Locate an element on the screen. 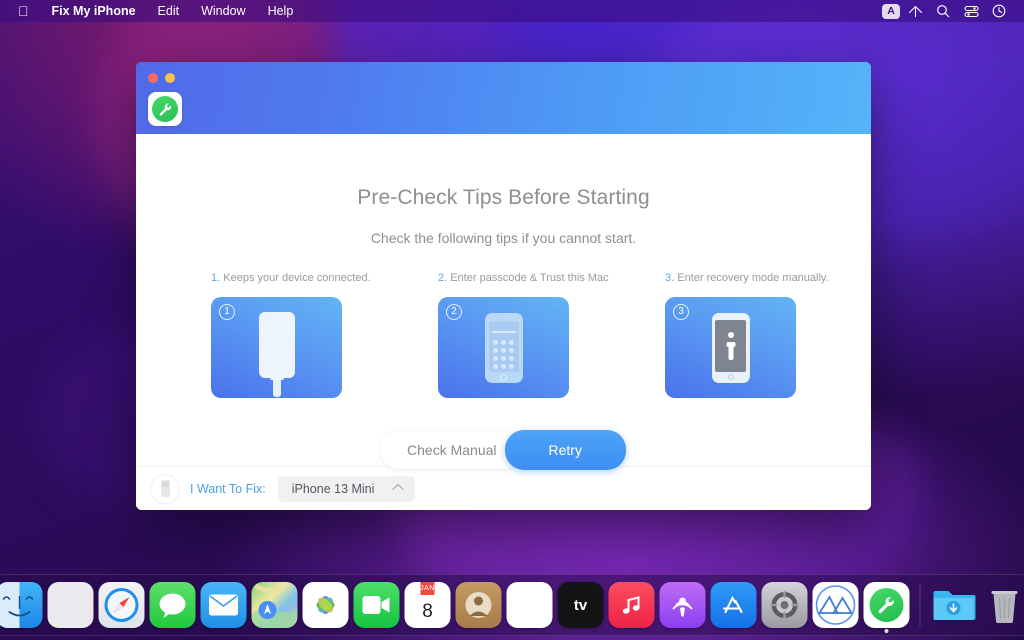 Image resolution: width=1024 pixels, height=640 pixels. dock: JAN 8 tv is located at coordinates (512, 605).